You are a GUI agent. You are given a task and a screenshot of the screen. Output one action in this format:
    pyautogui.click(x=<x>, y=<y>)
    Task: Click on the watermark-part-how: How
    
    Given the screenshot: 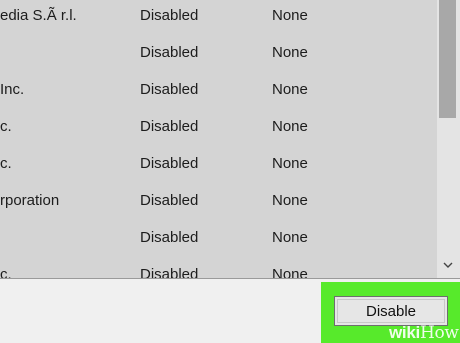 What is the action you would take?
    pyautogui.click(x=439, y=333)
    